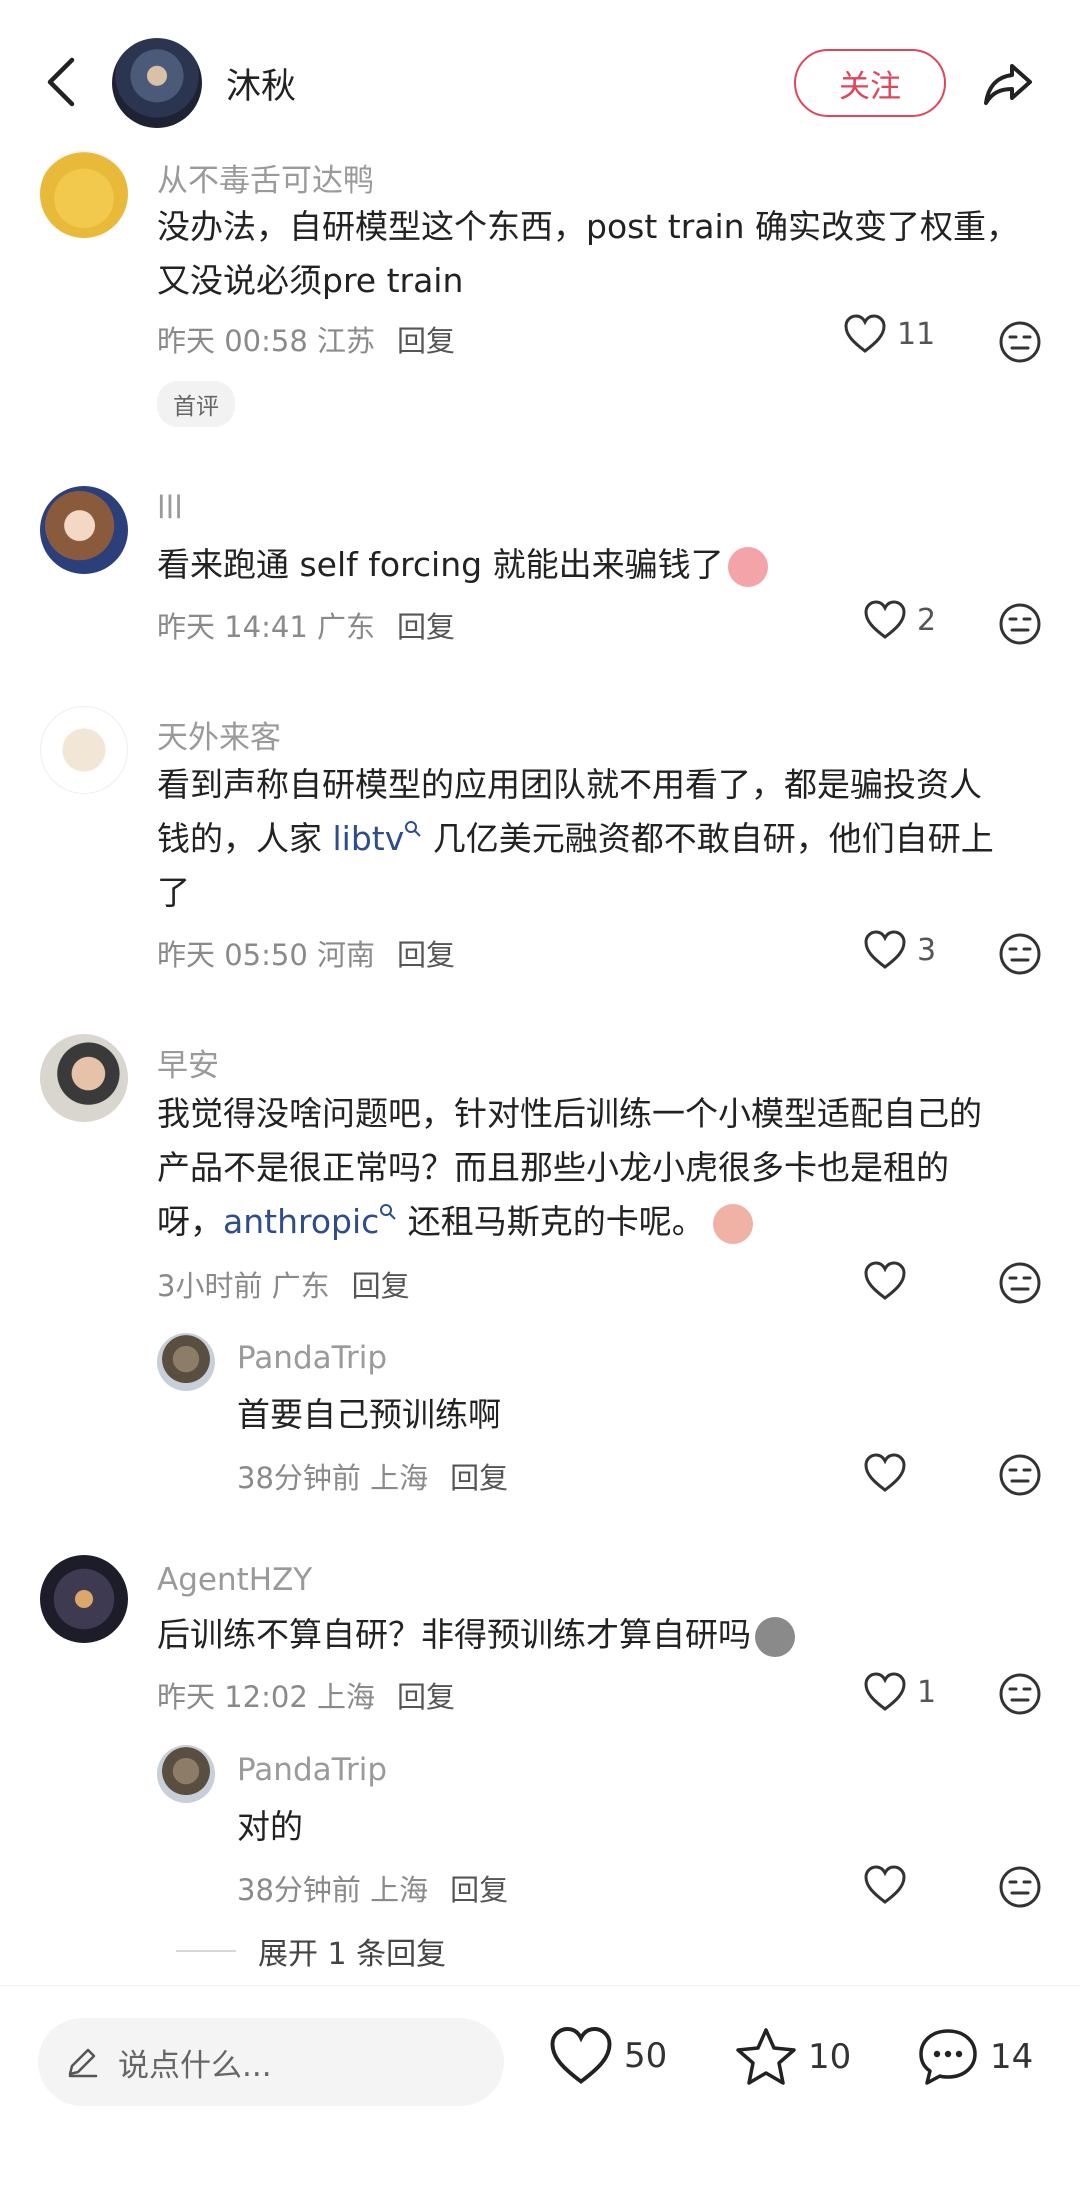  Describe the element at coordinates (870, 83) in the screenshot. I see `follow-button: 关注` at that location.